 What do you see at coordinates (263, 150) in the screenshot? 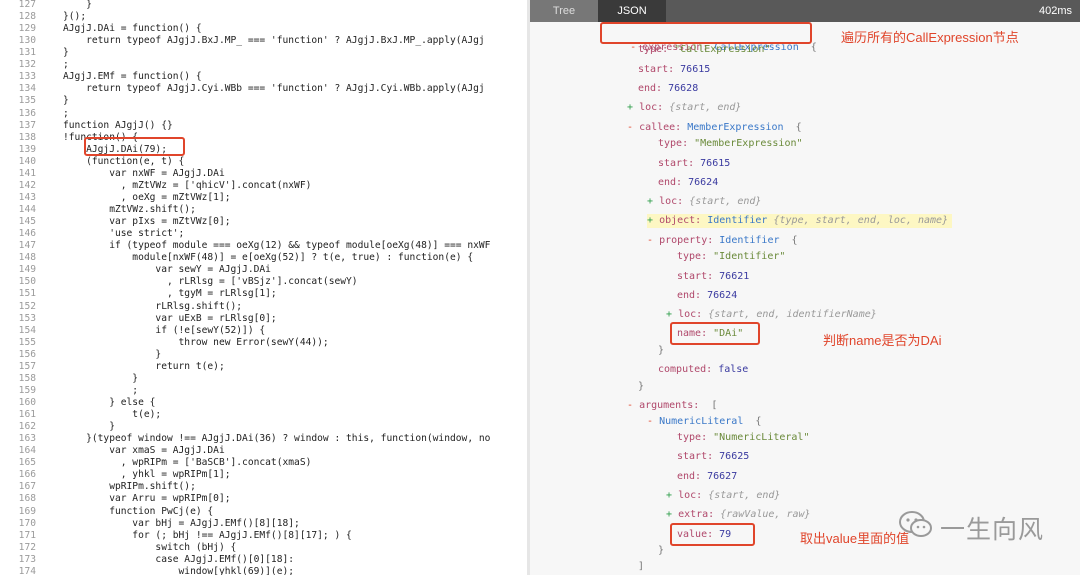
I see `code-line: 139 AJgjJ.DAi(79);` at bounding box center [263, 150].